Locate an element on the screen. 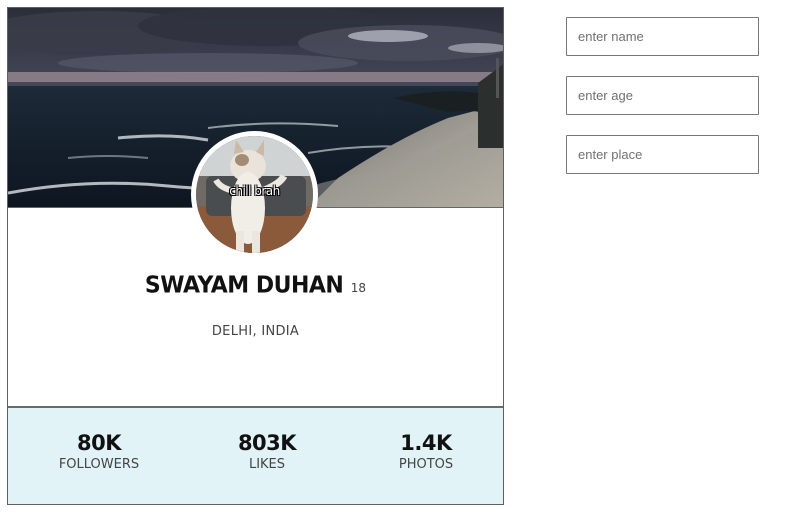 The width and height of the screenshot is (785, 525). stat-photos: 1.4K PHOTOS is located at coordinates (426, 452).